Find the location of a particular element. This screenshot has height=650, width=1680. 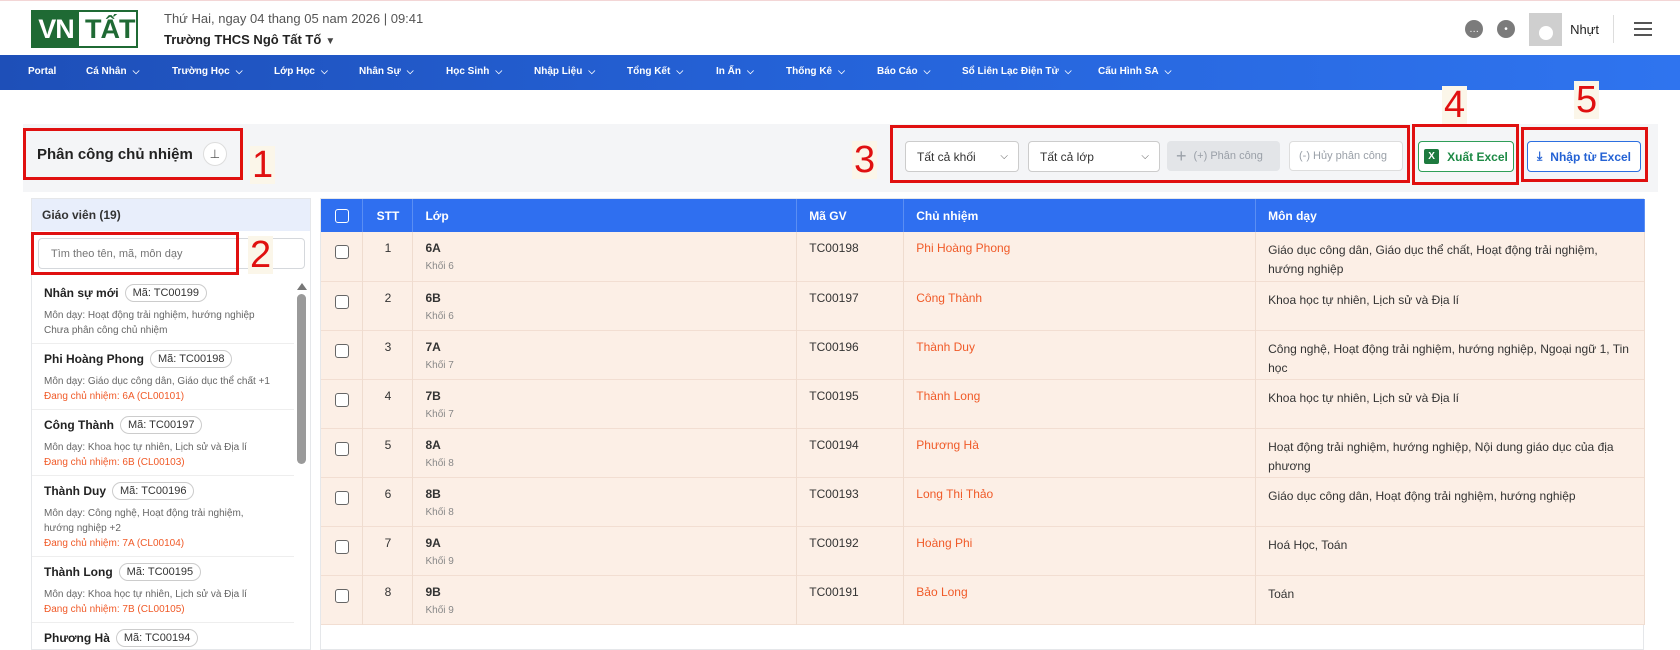

export-excel-button: X Xuất Excel is located at coordinates (1466, 156).